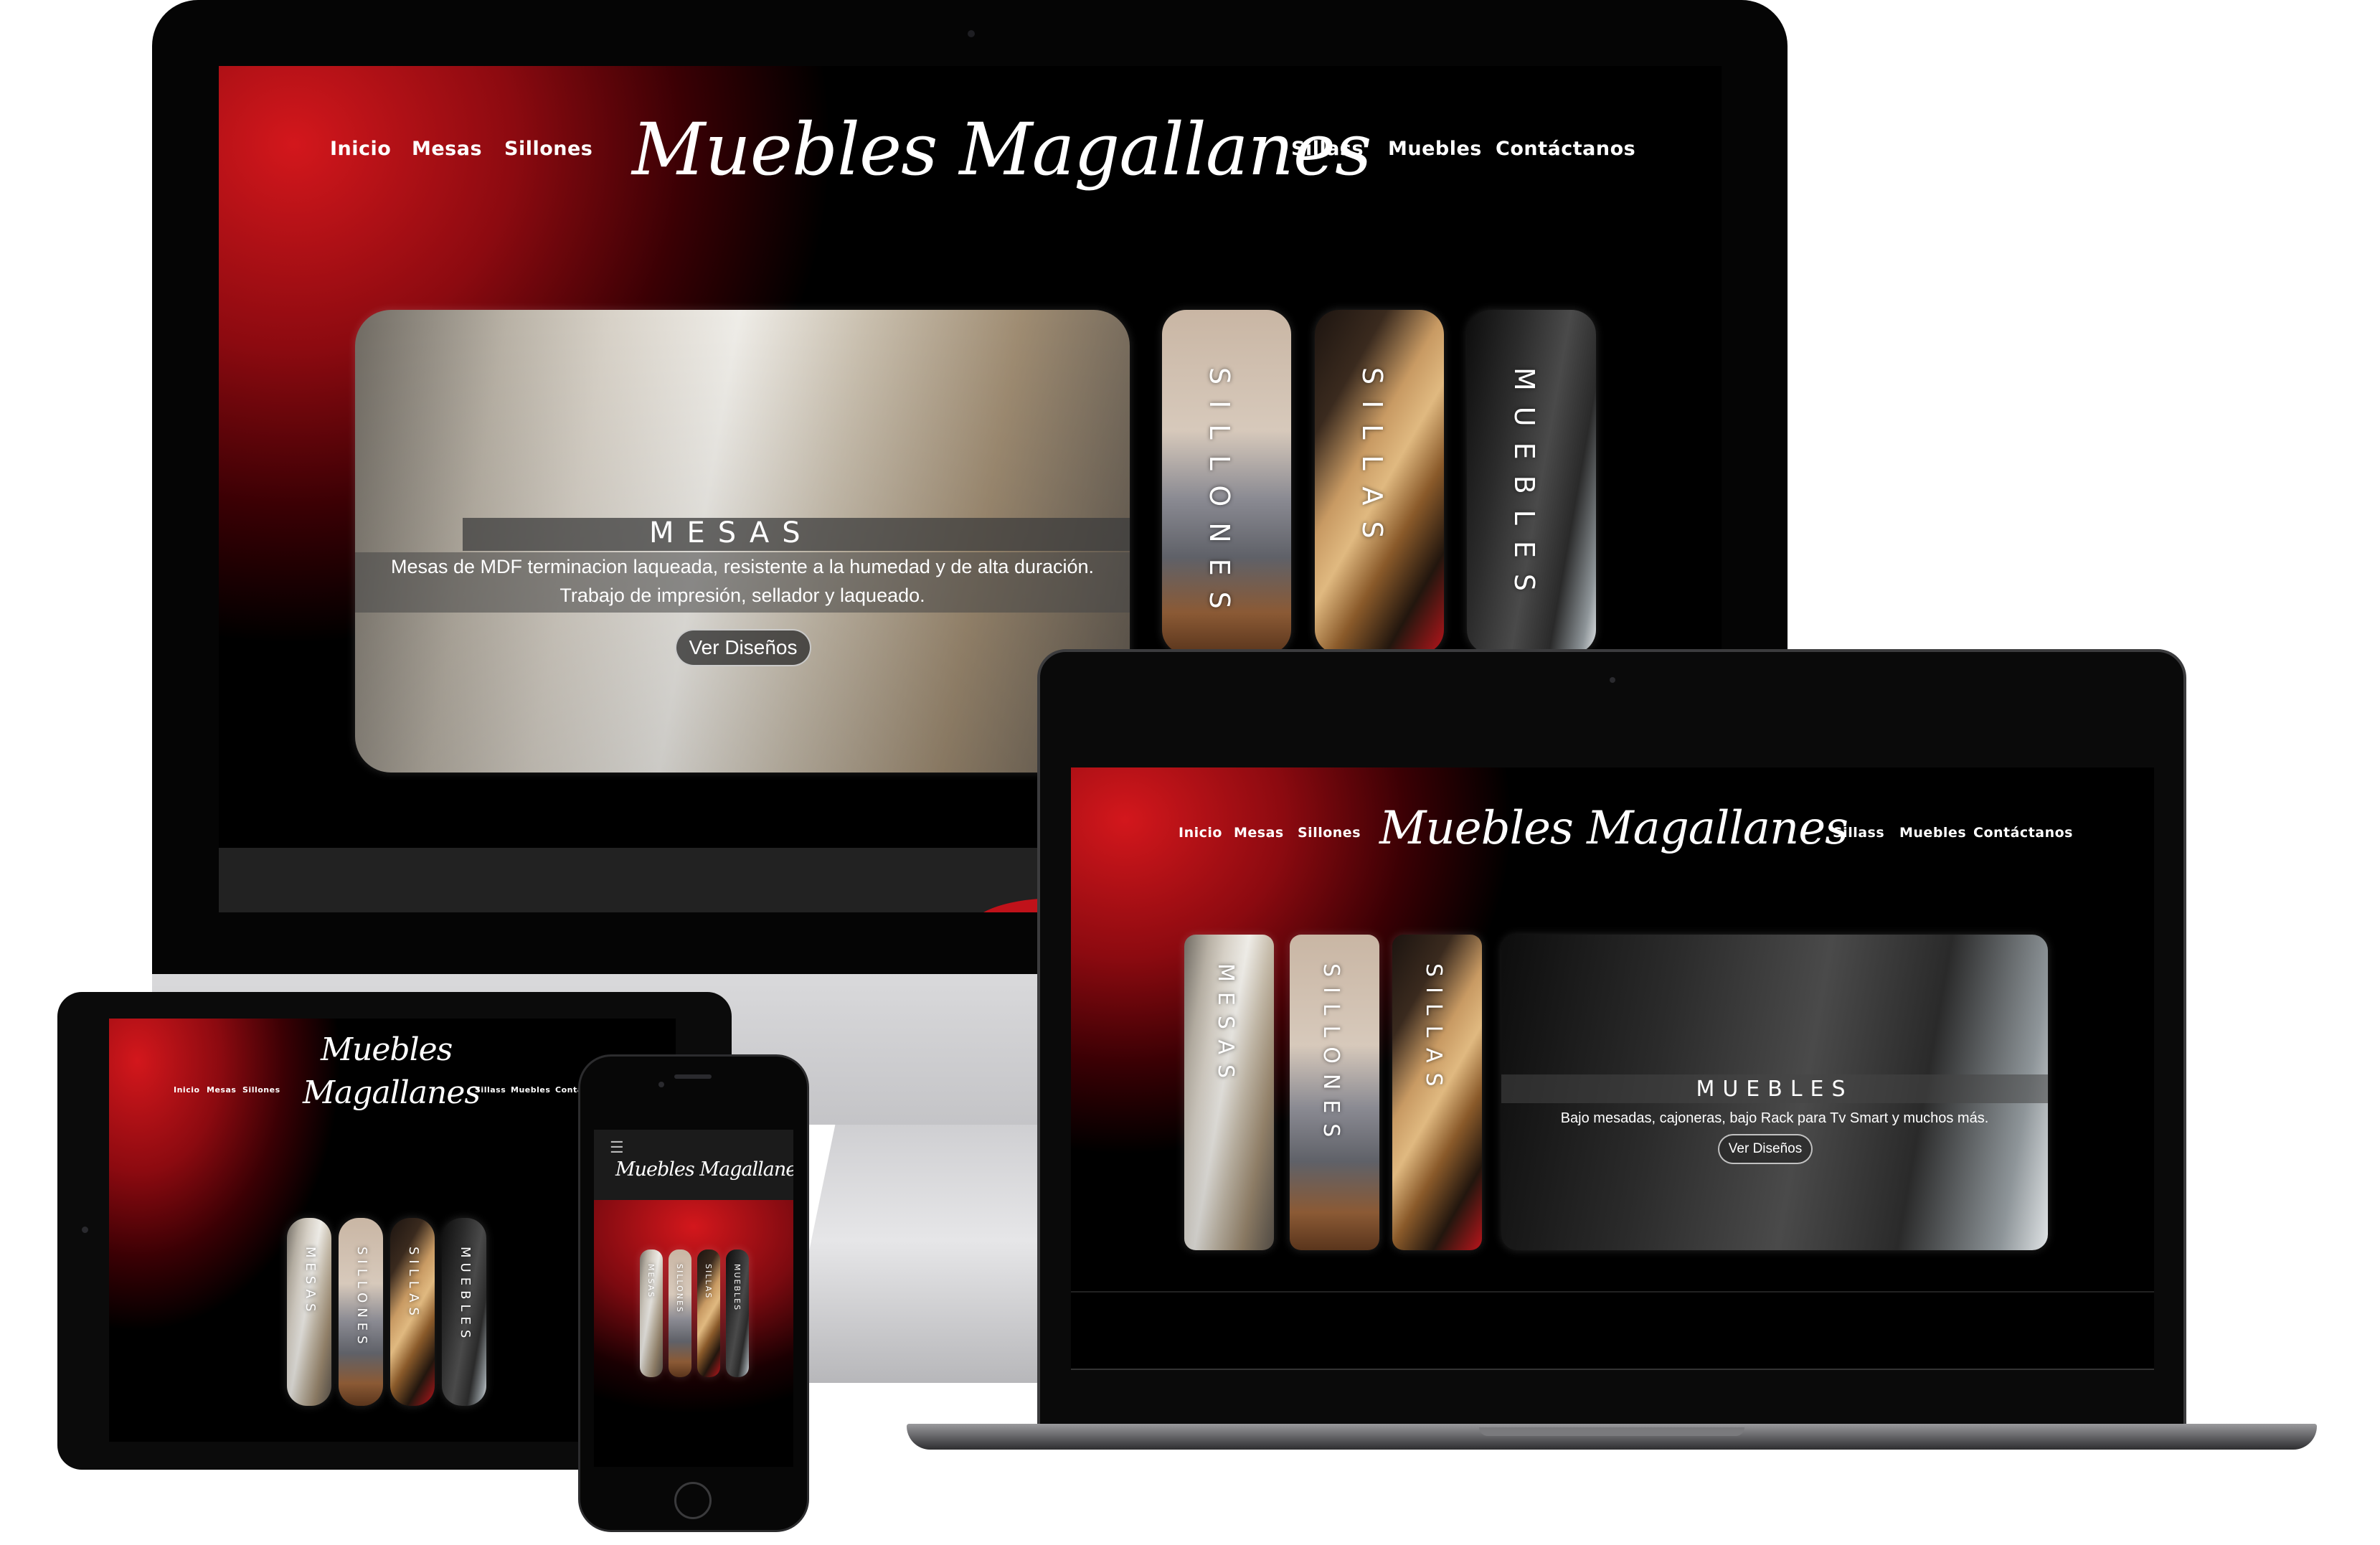 This screenshot has height=1545, width=2380. What do you see at coordinates (1229, 1093) in the screenshot?
I see `laptop-card-mesas: MESAS` at bounding box center [1229, 1093].